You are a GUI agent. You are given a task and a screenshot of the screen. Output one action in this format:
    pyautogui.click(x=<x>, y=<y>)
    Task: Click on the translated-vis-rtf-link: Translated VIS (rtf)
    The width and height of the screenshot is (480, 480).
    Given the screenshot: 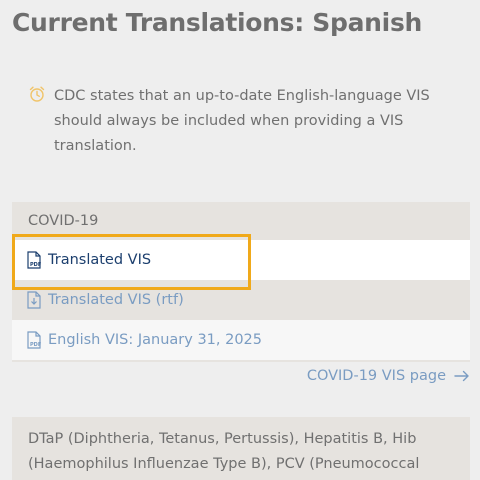 What is the action you would take?
    pyautogui.click(x=241, y=300)
    